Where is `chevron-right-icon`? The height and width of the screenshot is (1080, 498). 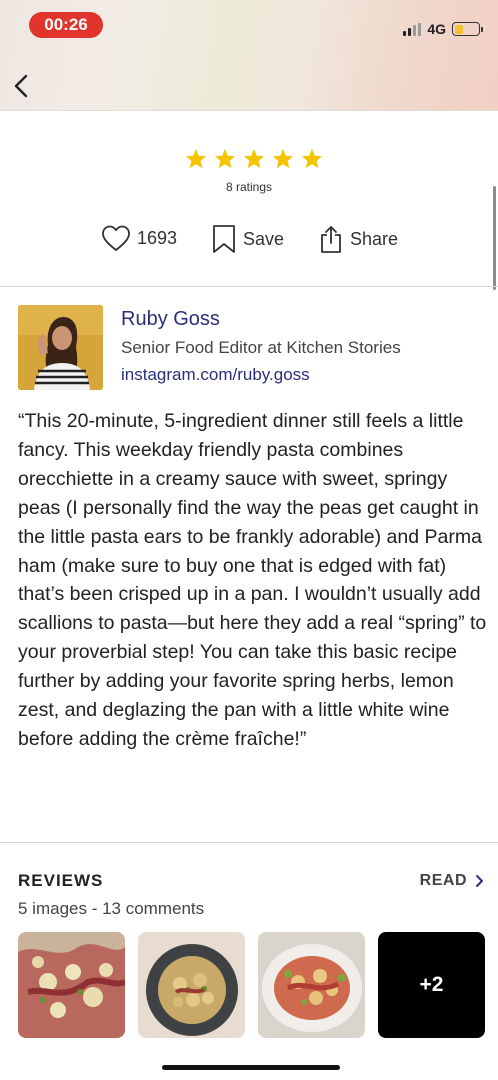 chevron-right-icon is located at coordinates (479, 881).